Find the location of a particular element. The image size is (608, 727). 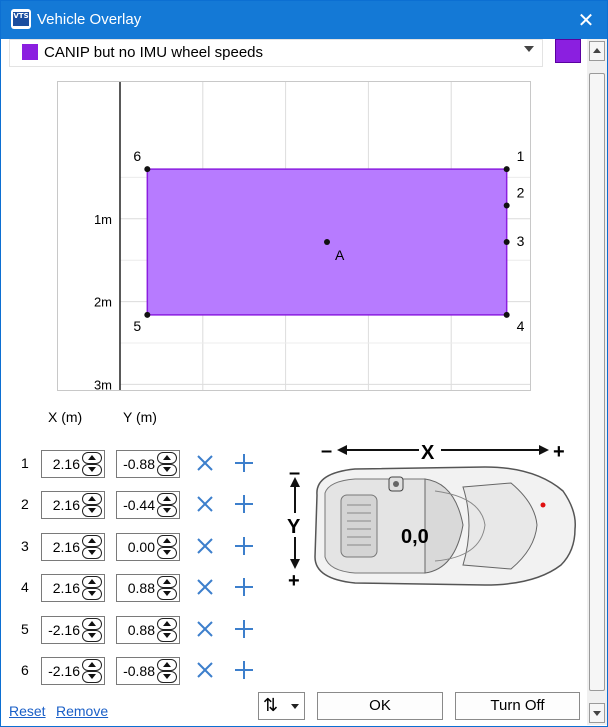

turn-off-button: Turn Off is located at coordinates (517, 706).